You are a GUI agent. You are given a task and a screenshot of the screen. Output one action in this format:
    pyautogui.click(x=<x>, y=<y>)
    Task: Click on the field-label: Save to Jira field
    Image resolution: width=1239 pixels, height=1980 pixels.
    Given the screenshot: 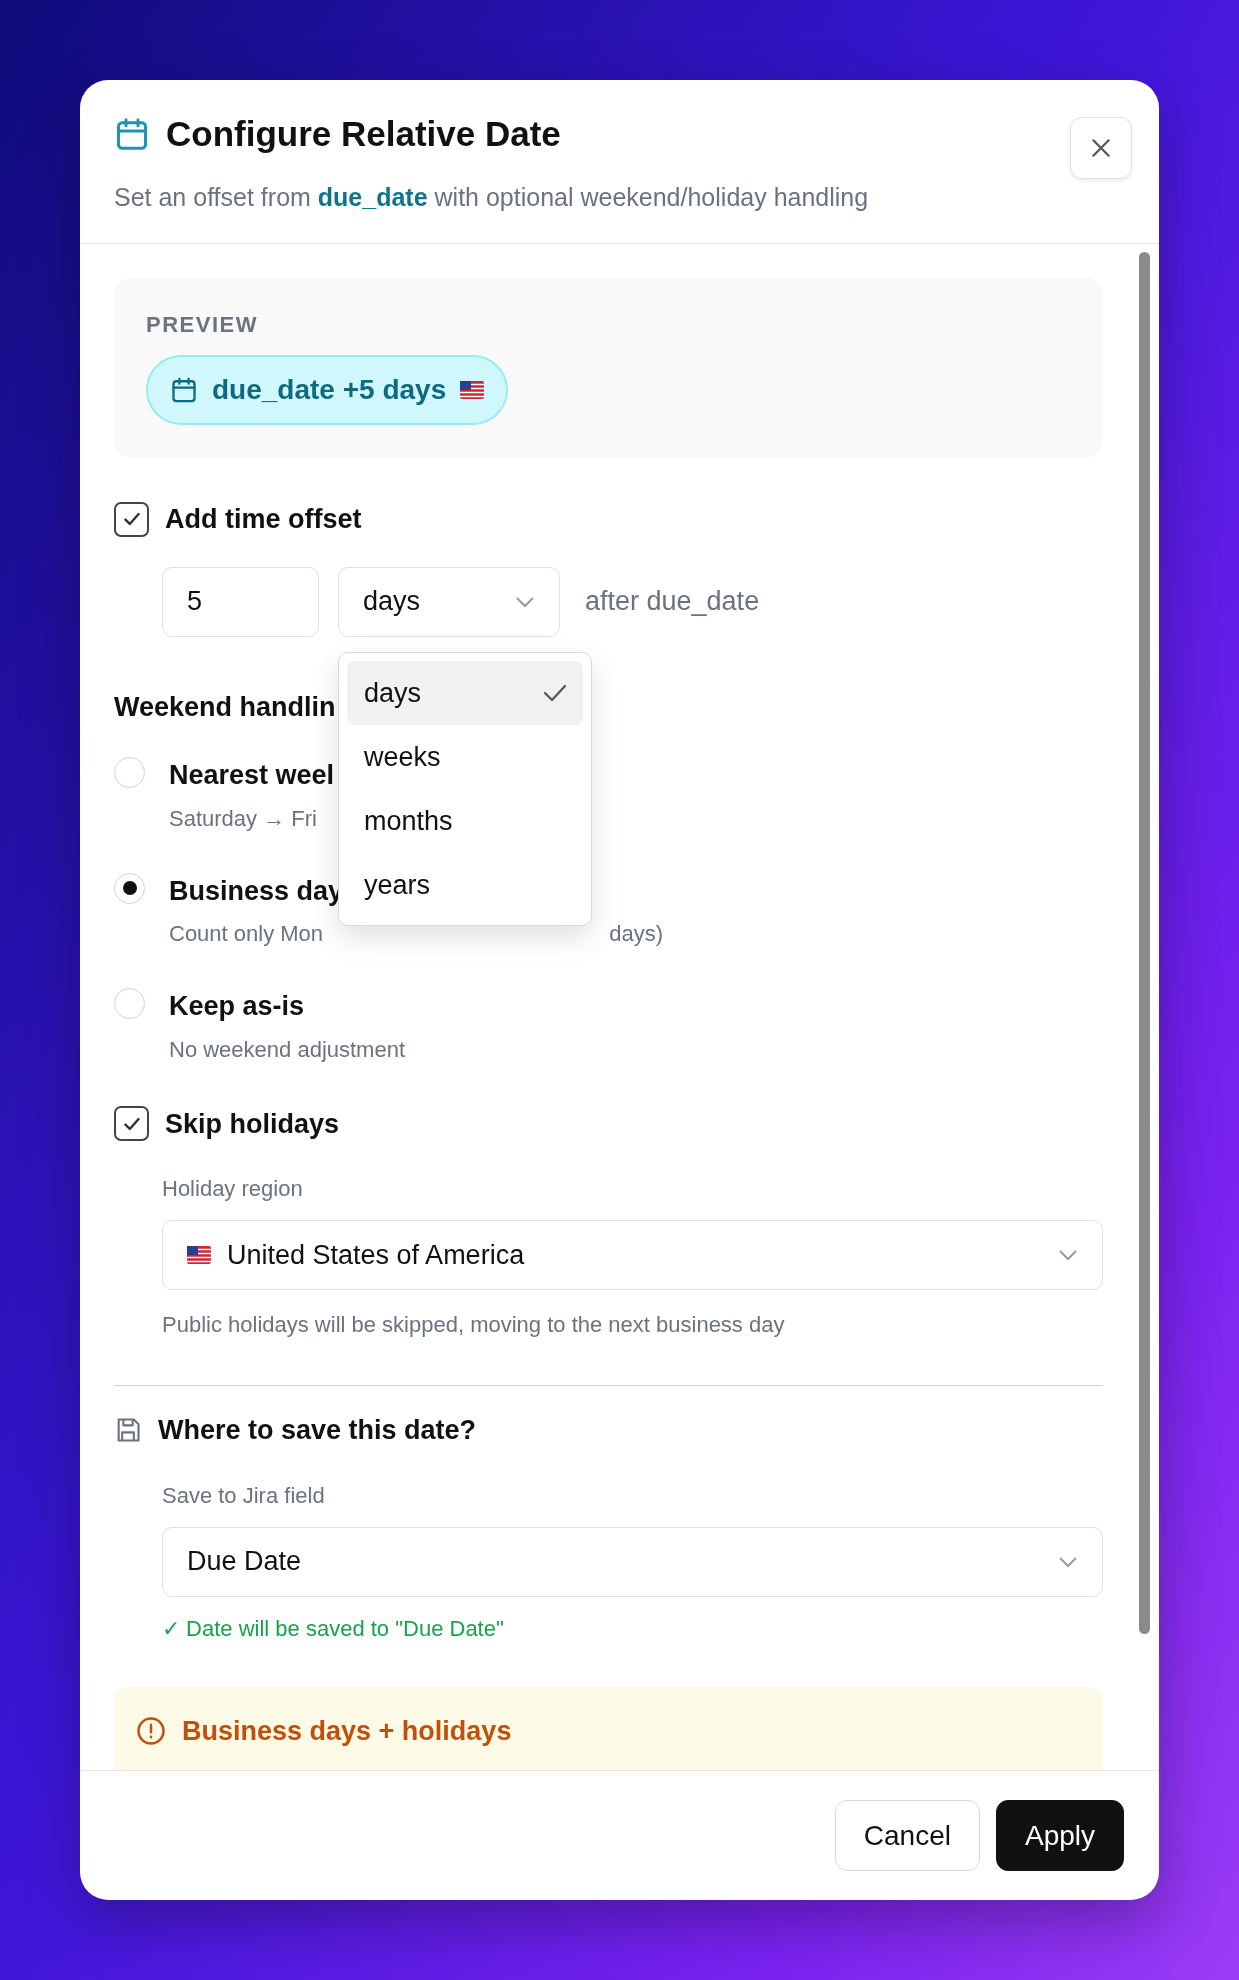 What is the action you would take?
    pyautogui.click(x=244, y=1495)
    